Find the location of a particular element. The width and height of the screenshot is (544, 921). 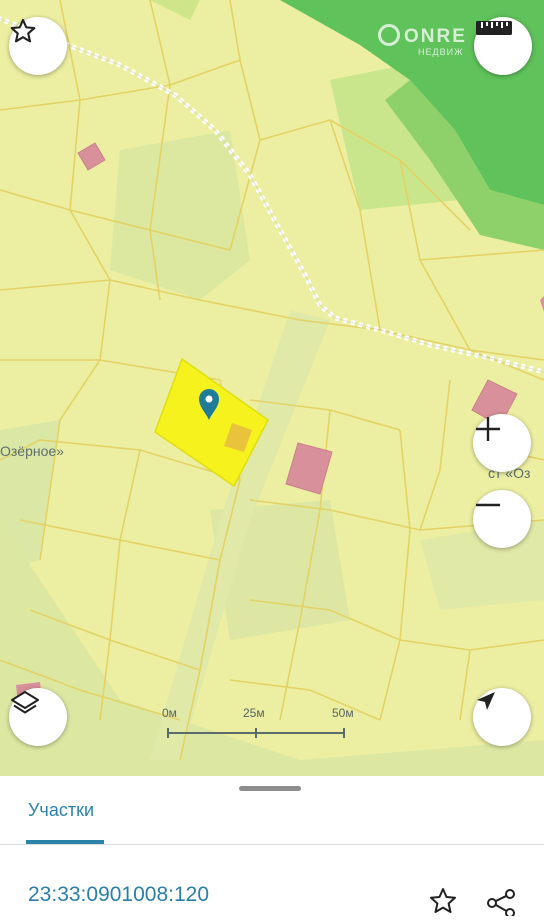

zoom-in-button is located at coordinates (502, 443).